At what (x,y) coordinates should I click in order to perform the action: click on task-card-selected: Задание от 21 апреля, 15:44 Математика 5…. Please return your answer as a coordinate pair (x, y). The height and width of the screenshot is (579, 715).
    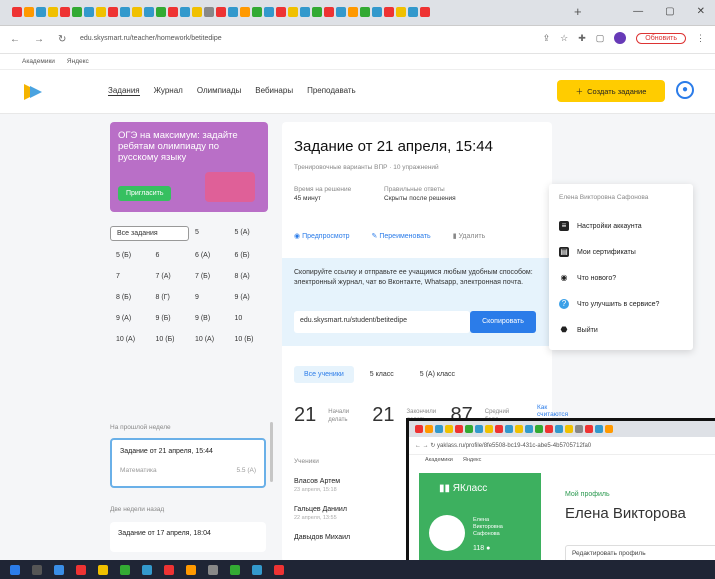
    Looking at the image, I should click on (188, 463).